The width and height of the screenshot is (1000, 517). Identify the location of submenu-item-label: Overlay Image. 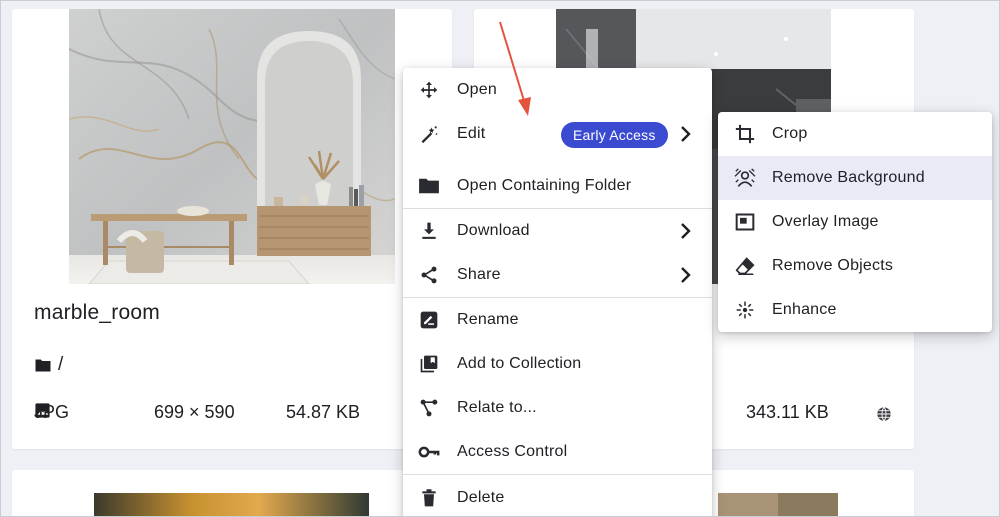
(825, 221).